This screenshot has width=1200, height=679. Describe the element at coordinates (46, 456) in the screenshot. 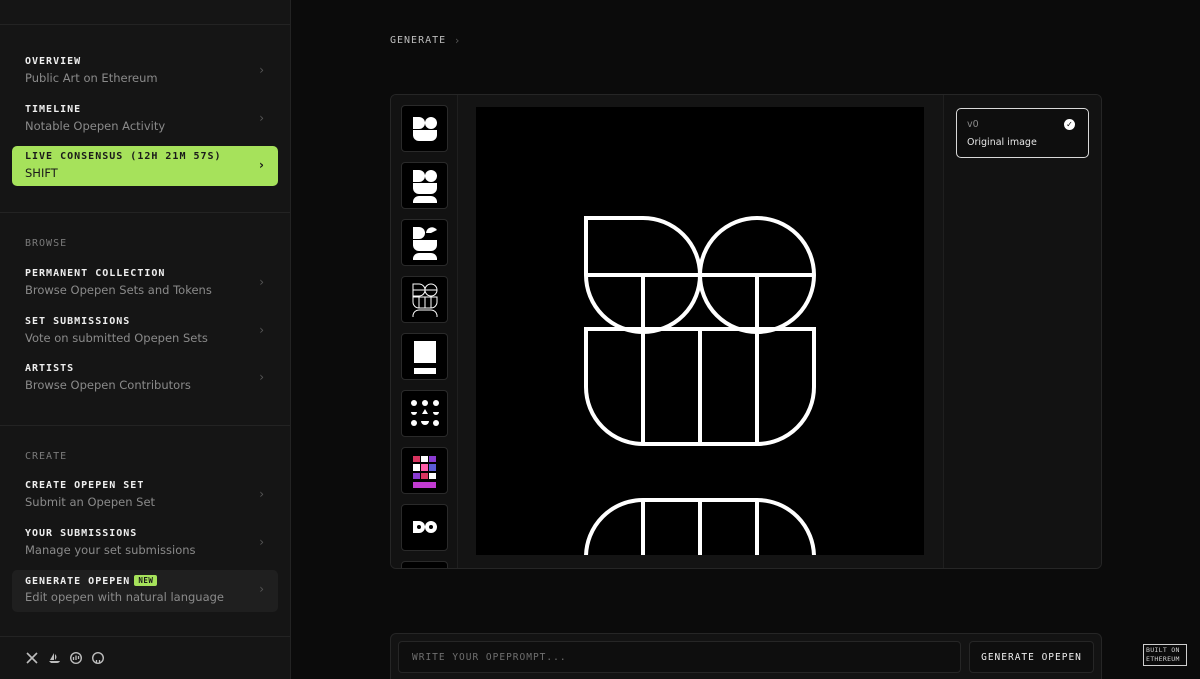

I see `section-label-create: CREATE` at that location.